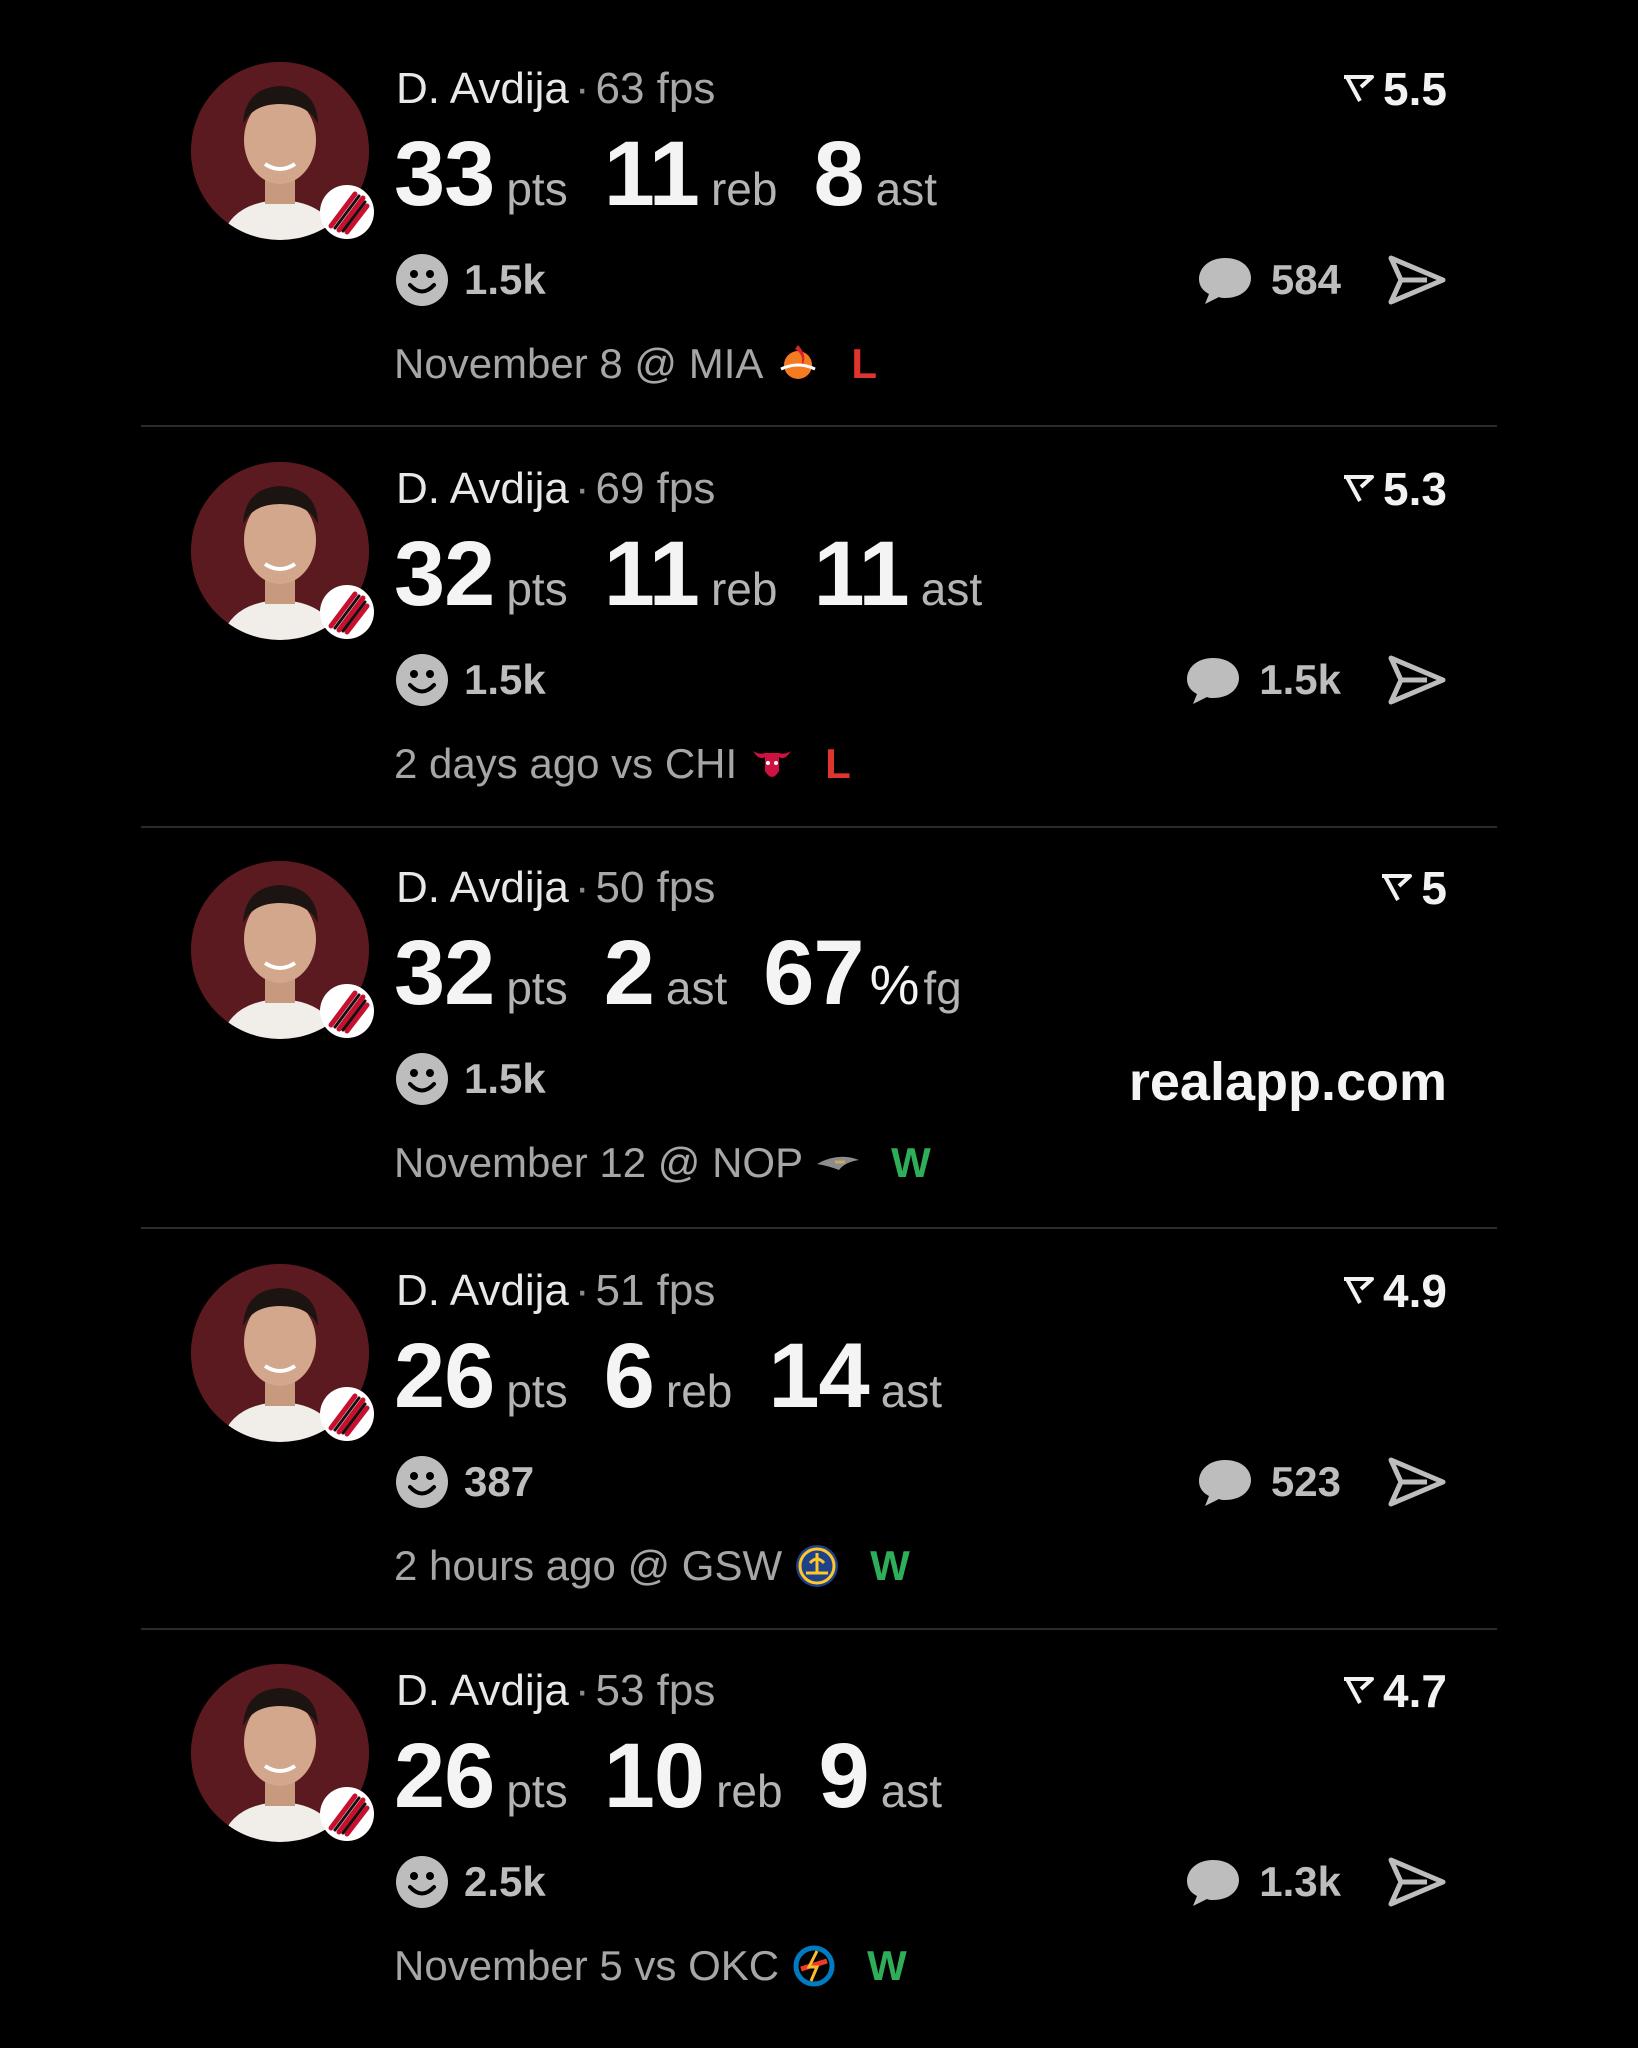  I want to click on stat-value: 33, so click(444, 174).